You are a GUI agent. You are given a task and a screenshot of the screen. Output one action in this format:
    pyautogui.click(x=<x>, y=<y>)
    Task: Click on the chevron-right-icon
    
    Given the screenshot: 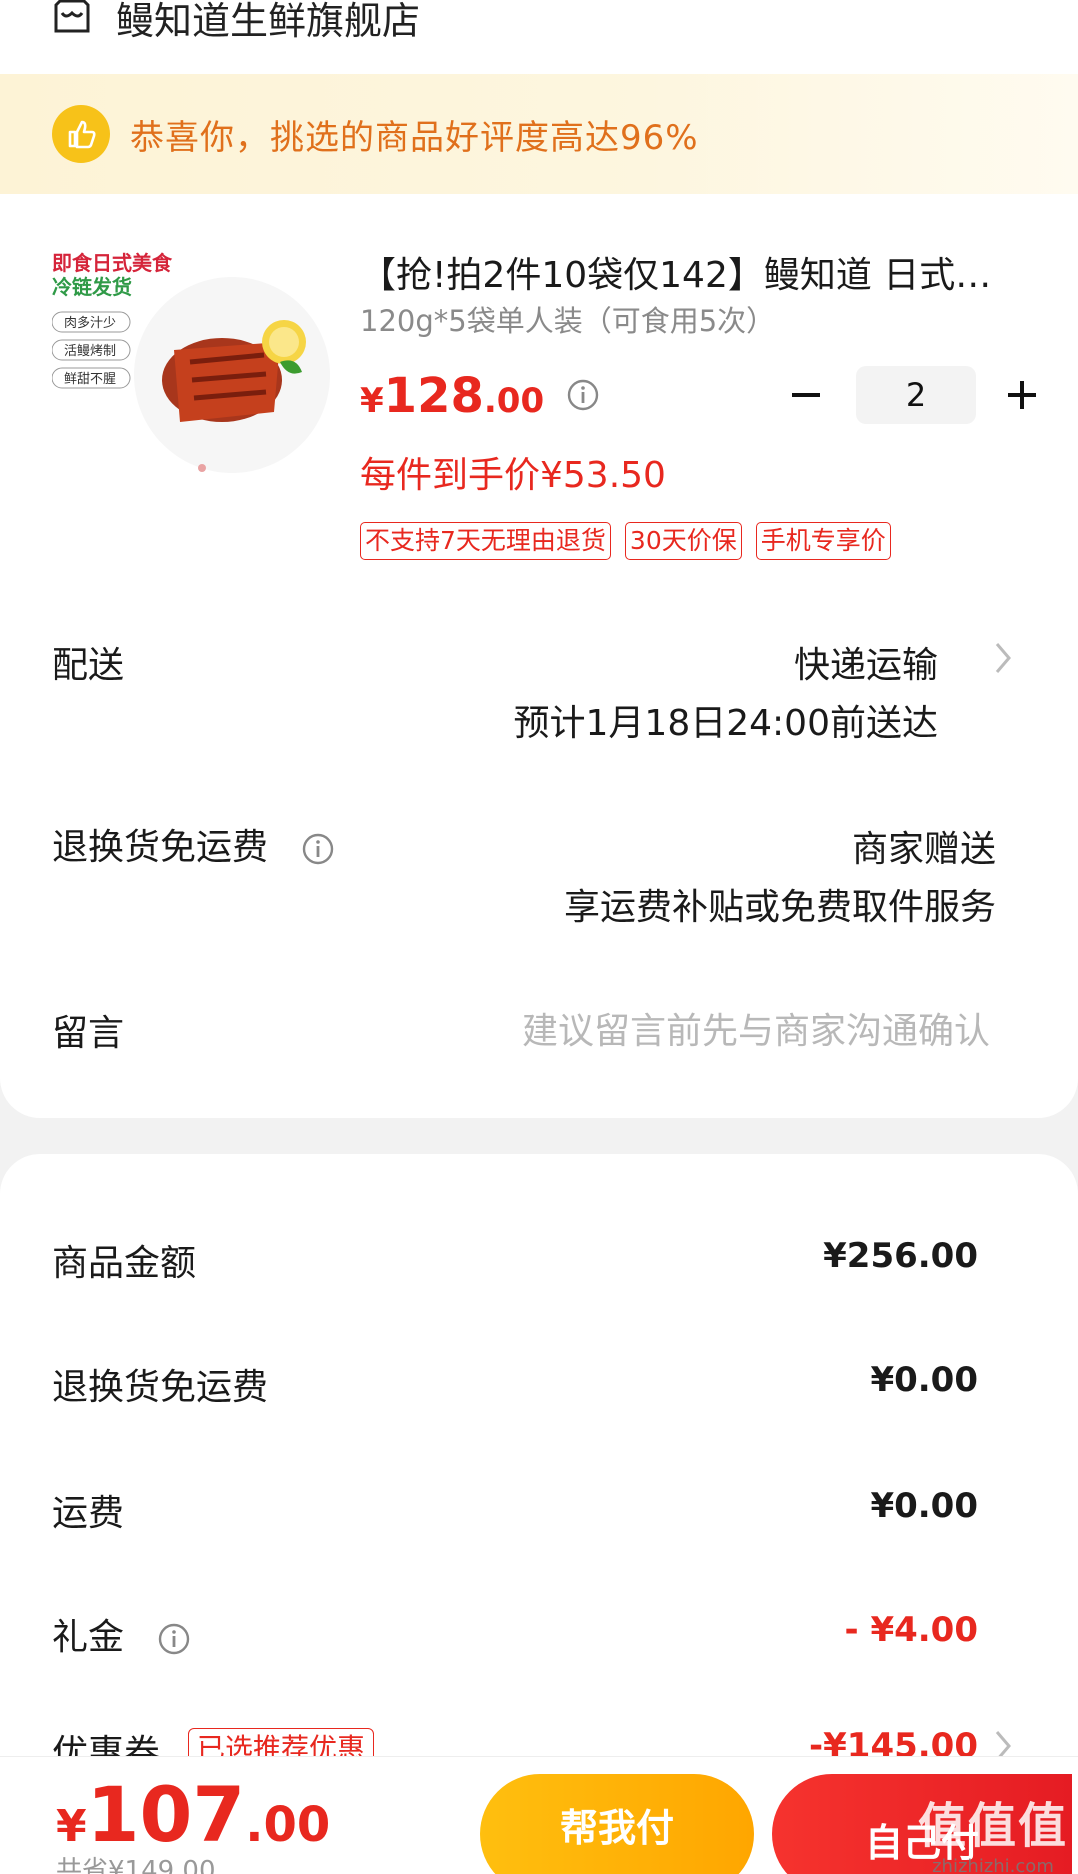 What is the action you would take?
    pyautogui.click(x=1003, y=658)
    